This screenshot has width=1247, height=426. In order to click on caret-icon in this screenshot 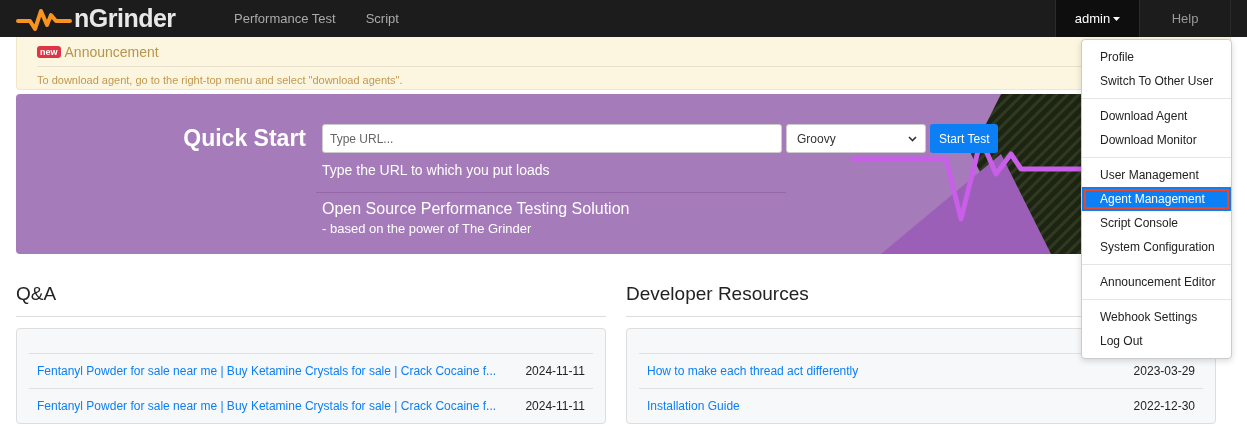, I will do `click(1117, 18)`.